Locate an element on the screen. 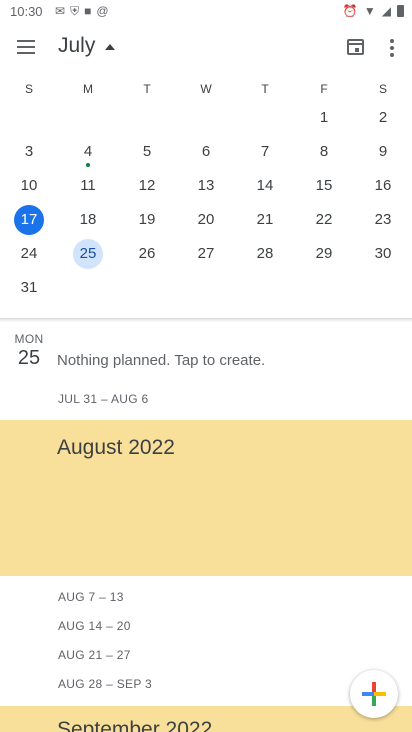 Image resolution: width=412 pixels, height=732 pixels. month-banner-title: August 2022 is located at coordinates (116, 447).